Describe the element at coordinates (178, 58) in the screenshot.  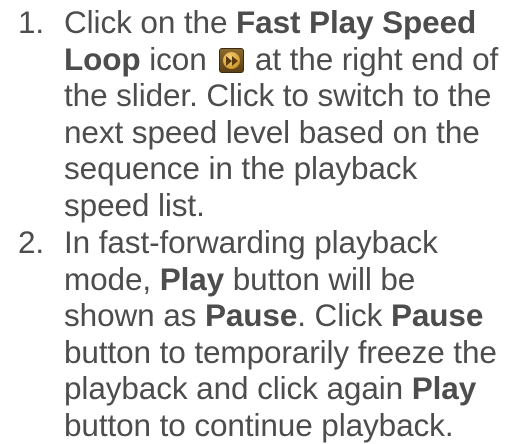
I see `step-text-segment: icon` at that location.